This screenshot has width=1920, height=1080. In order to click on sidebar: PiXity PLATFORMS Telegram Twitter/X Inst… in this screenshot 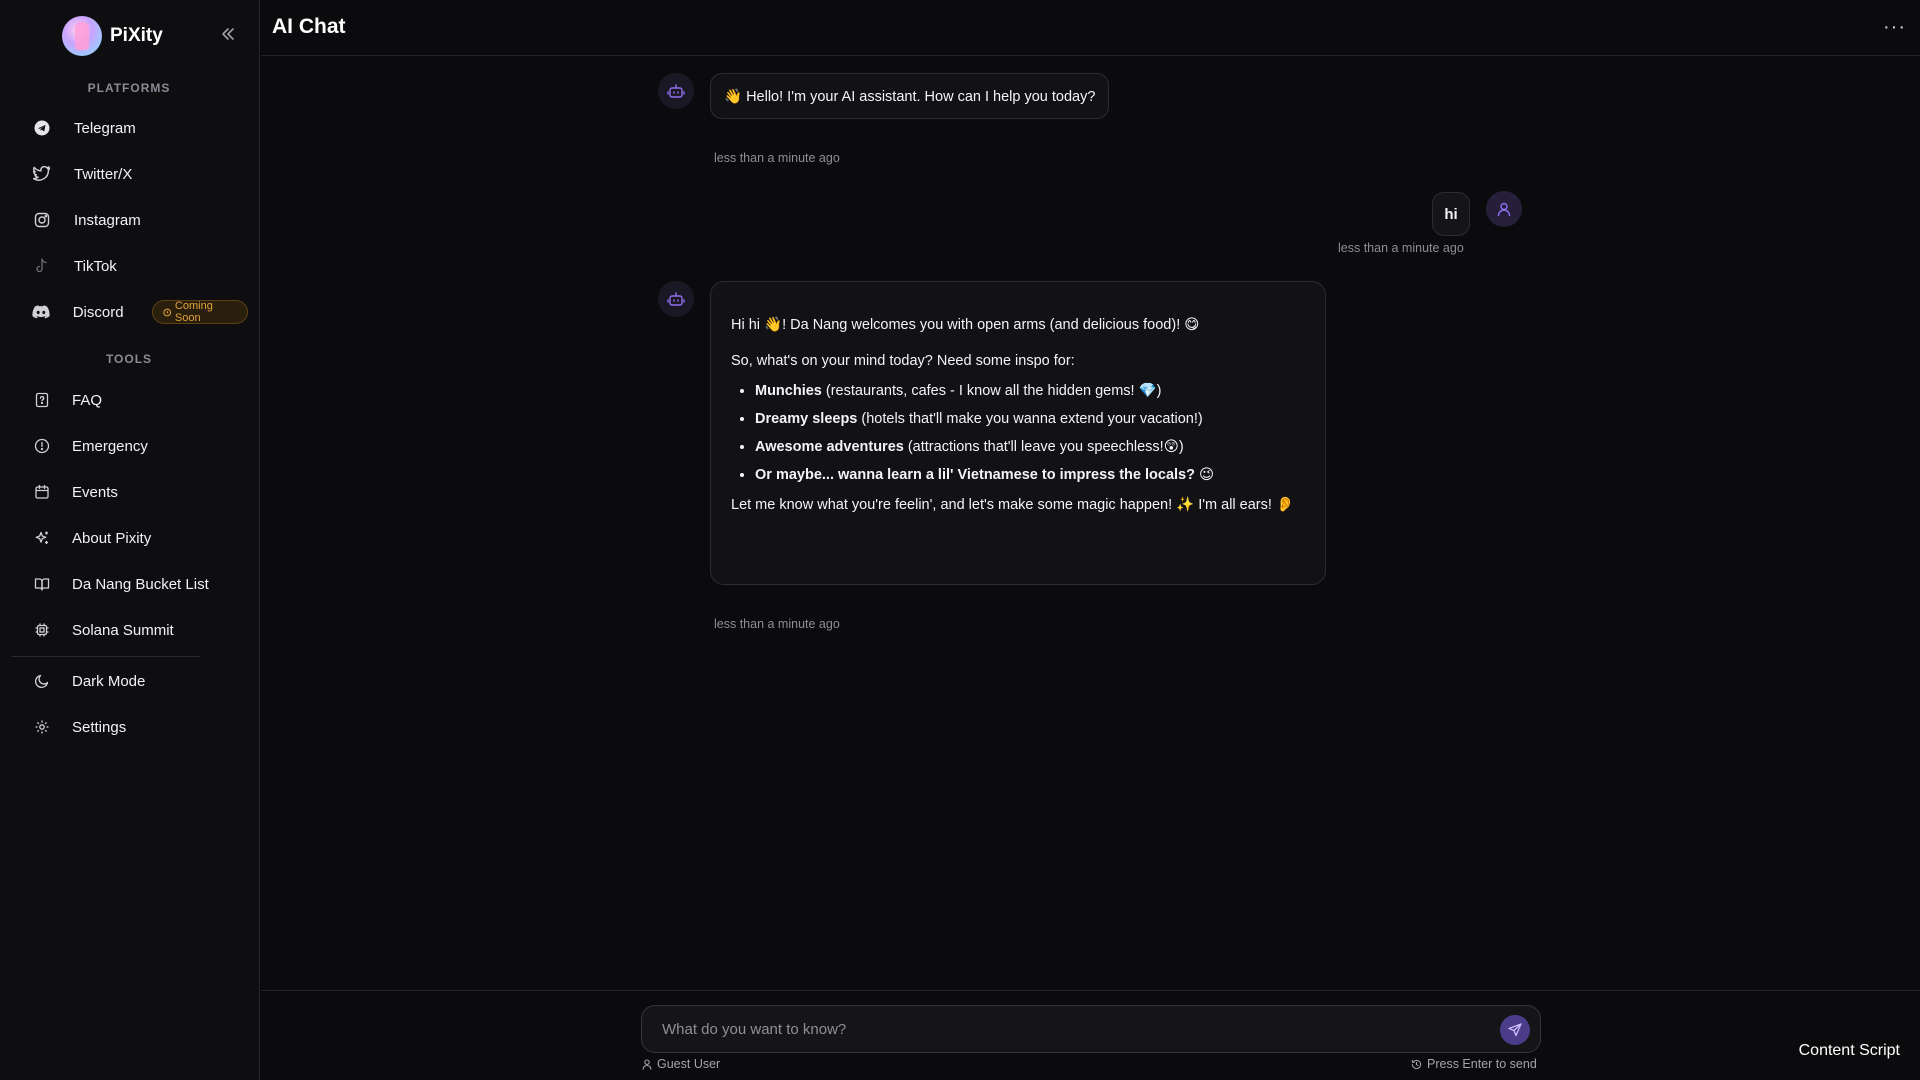, I will do `click(130, 540)`.